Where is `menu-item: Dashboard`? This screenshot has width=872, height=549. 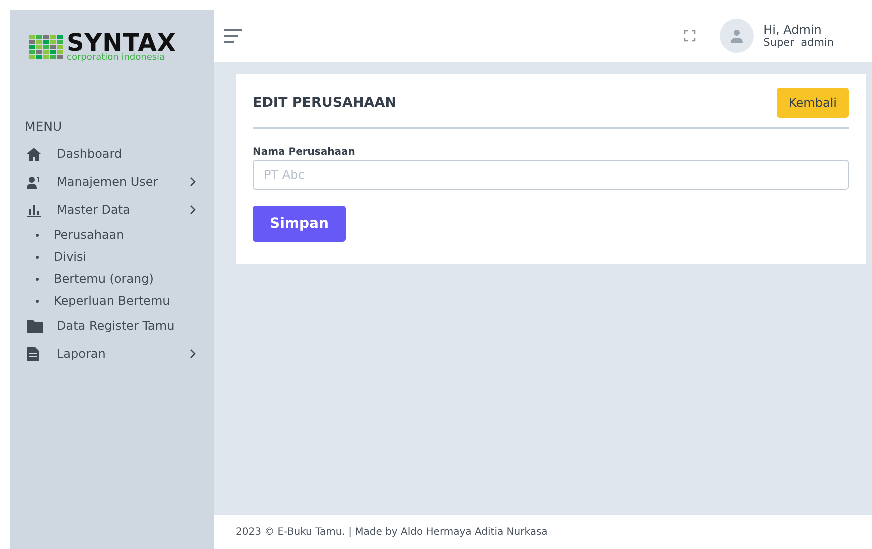 menu-item: Dashboard is located at coordinates (112, 154).